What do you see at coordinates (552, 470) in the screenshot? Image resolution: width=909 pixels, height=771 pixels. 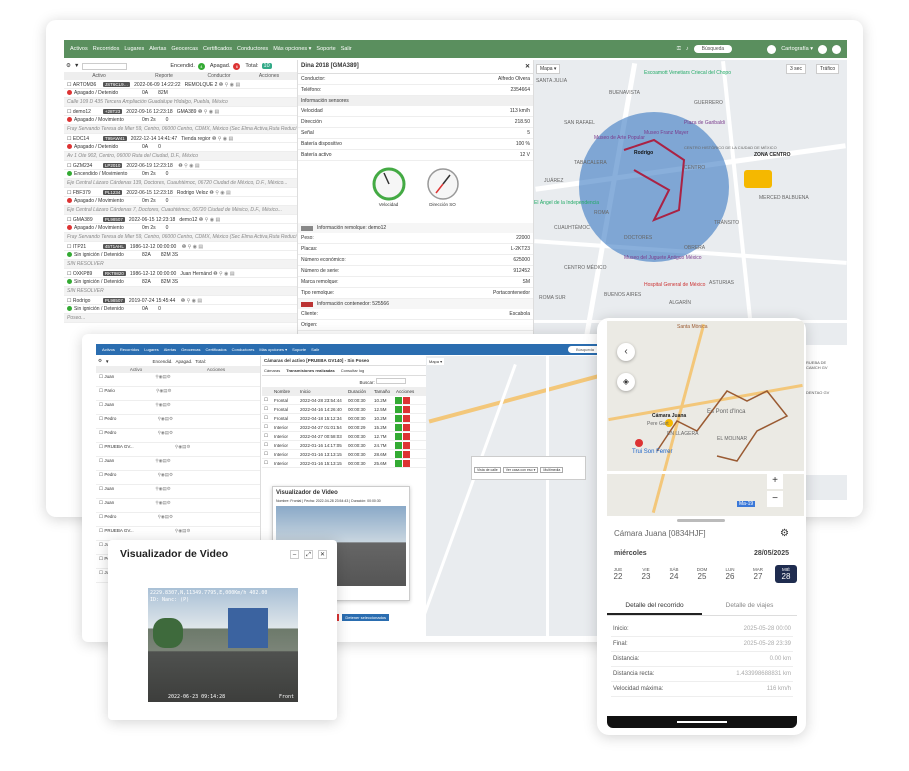 I see `multimedia-button: Multimedia` at bounding box center [552, 470].